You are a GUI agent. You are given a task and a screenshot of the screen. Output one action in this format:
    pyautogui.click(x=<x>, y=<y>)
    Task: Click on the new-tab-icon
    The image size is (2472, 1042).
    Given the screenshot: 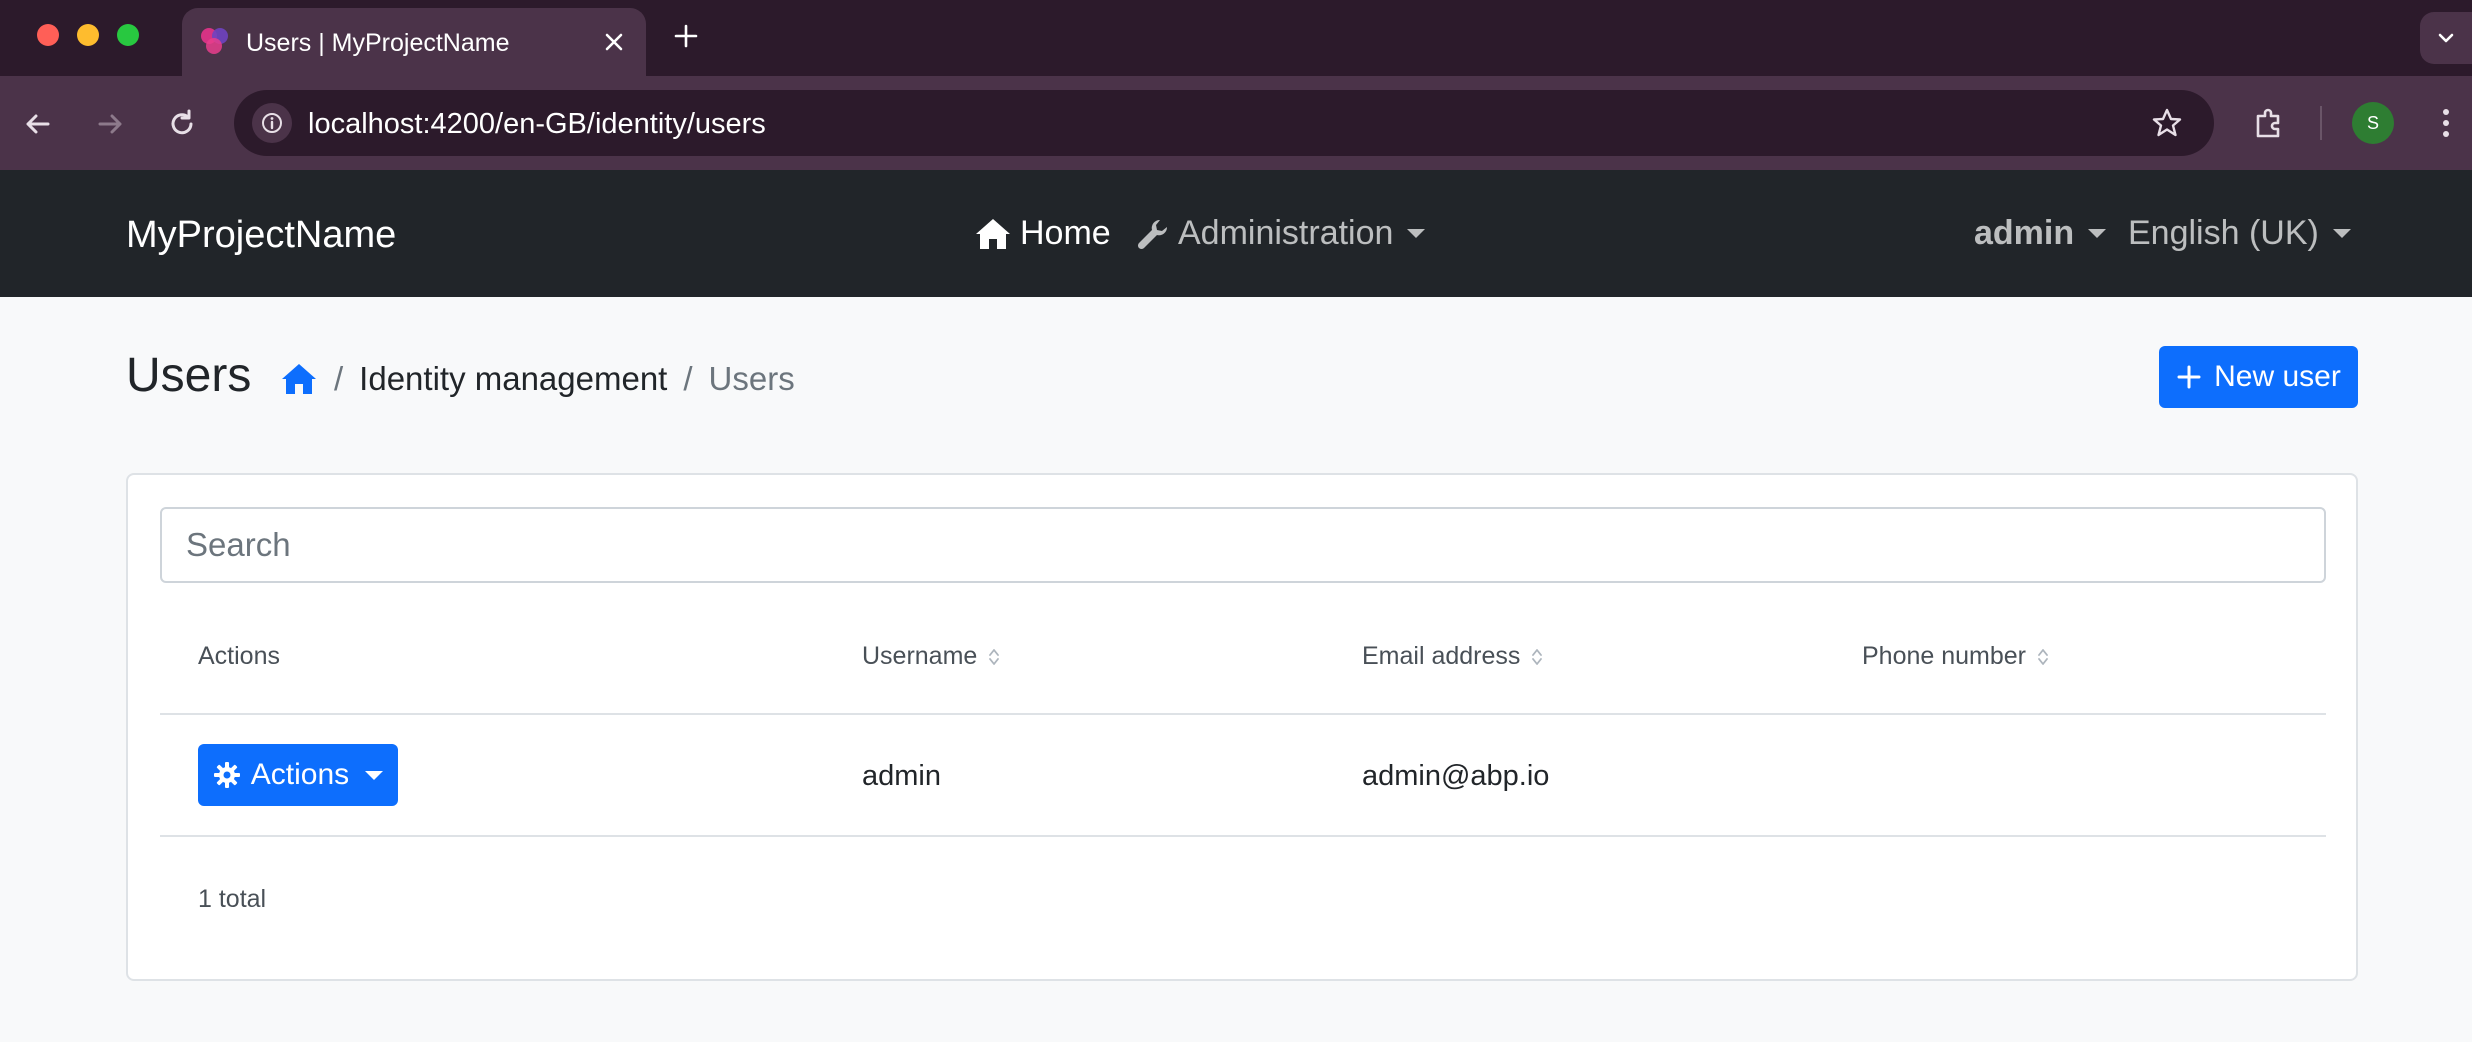 What is the action you would take?
    pyautogui.click(x=686, y=36)
    